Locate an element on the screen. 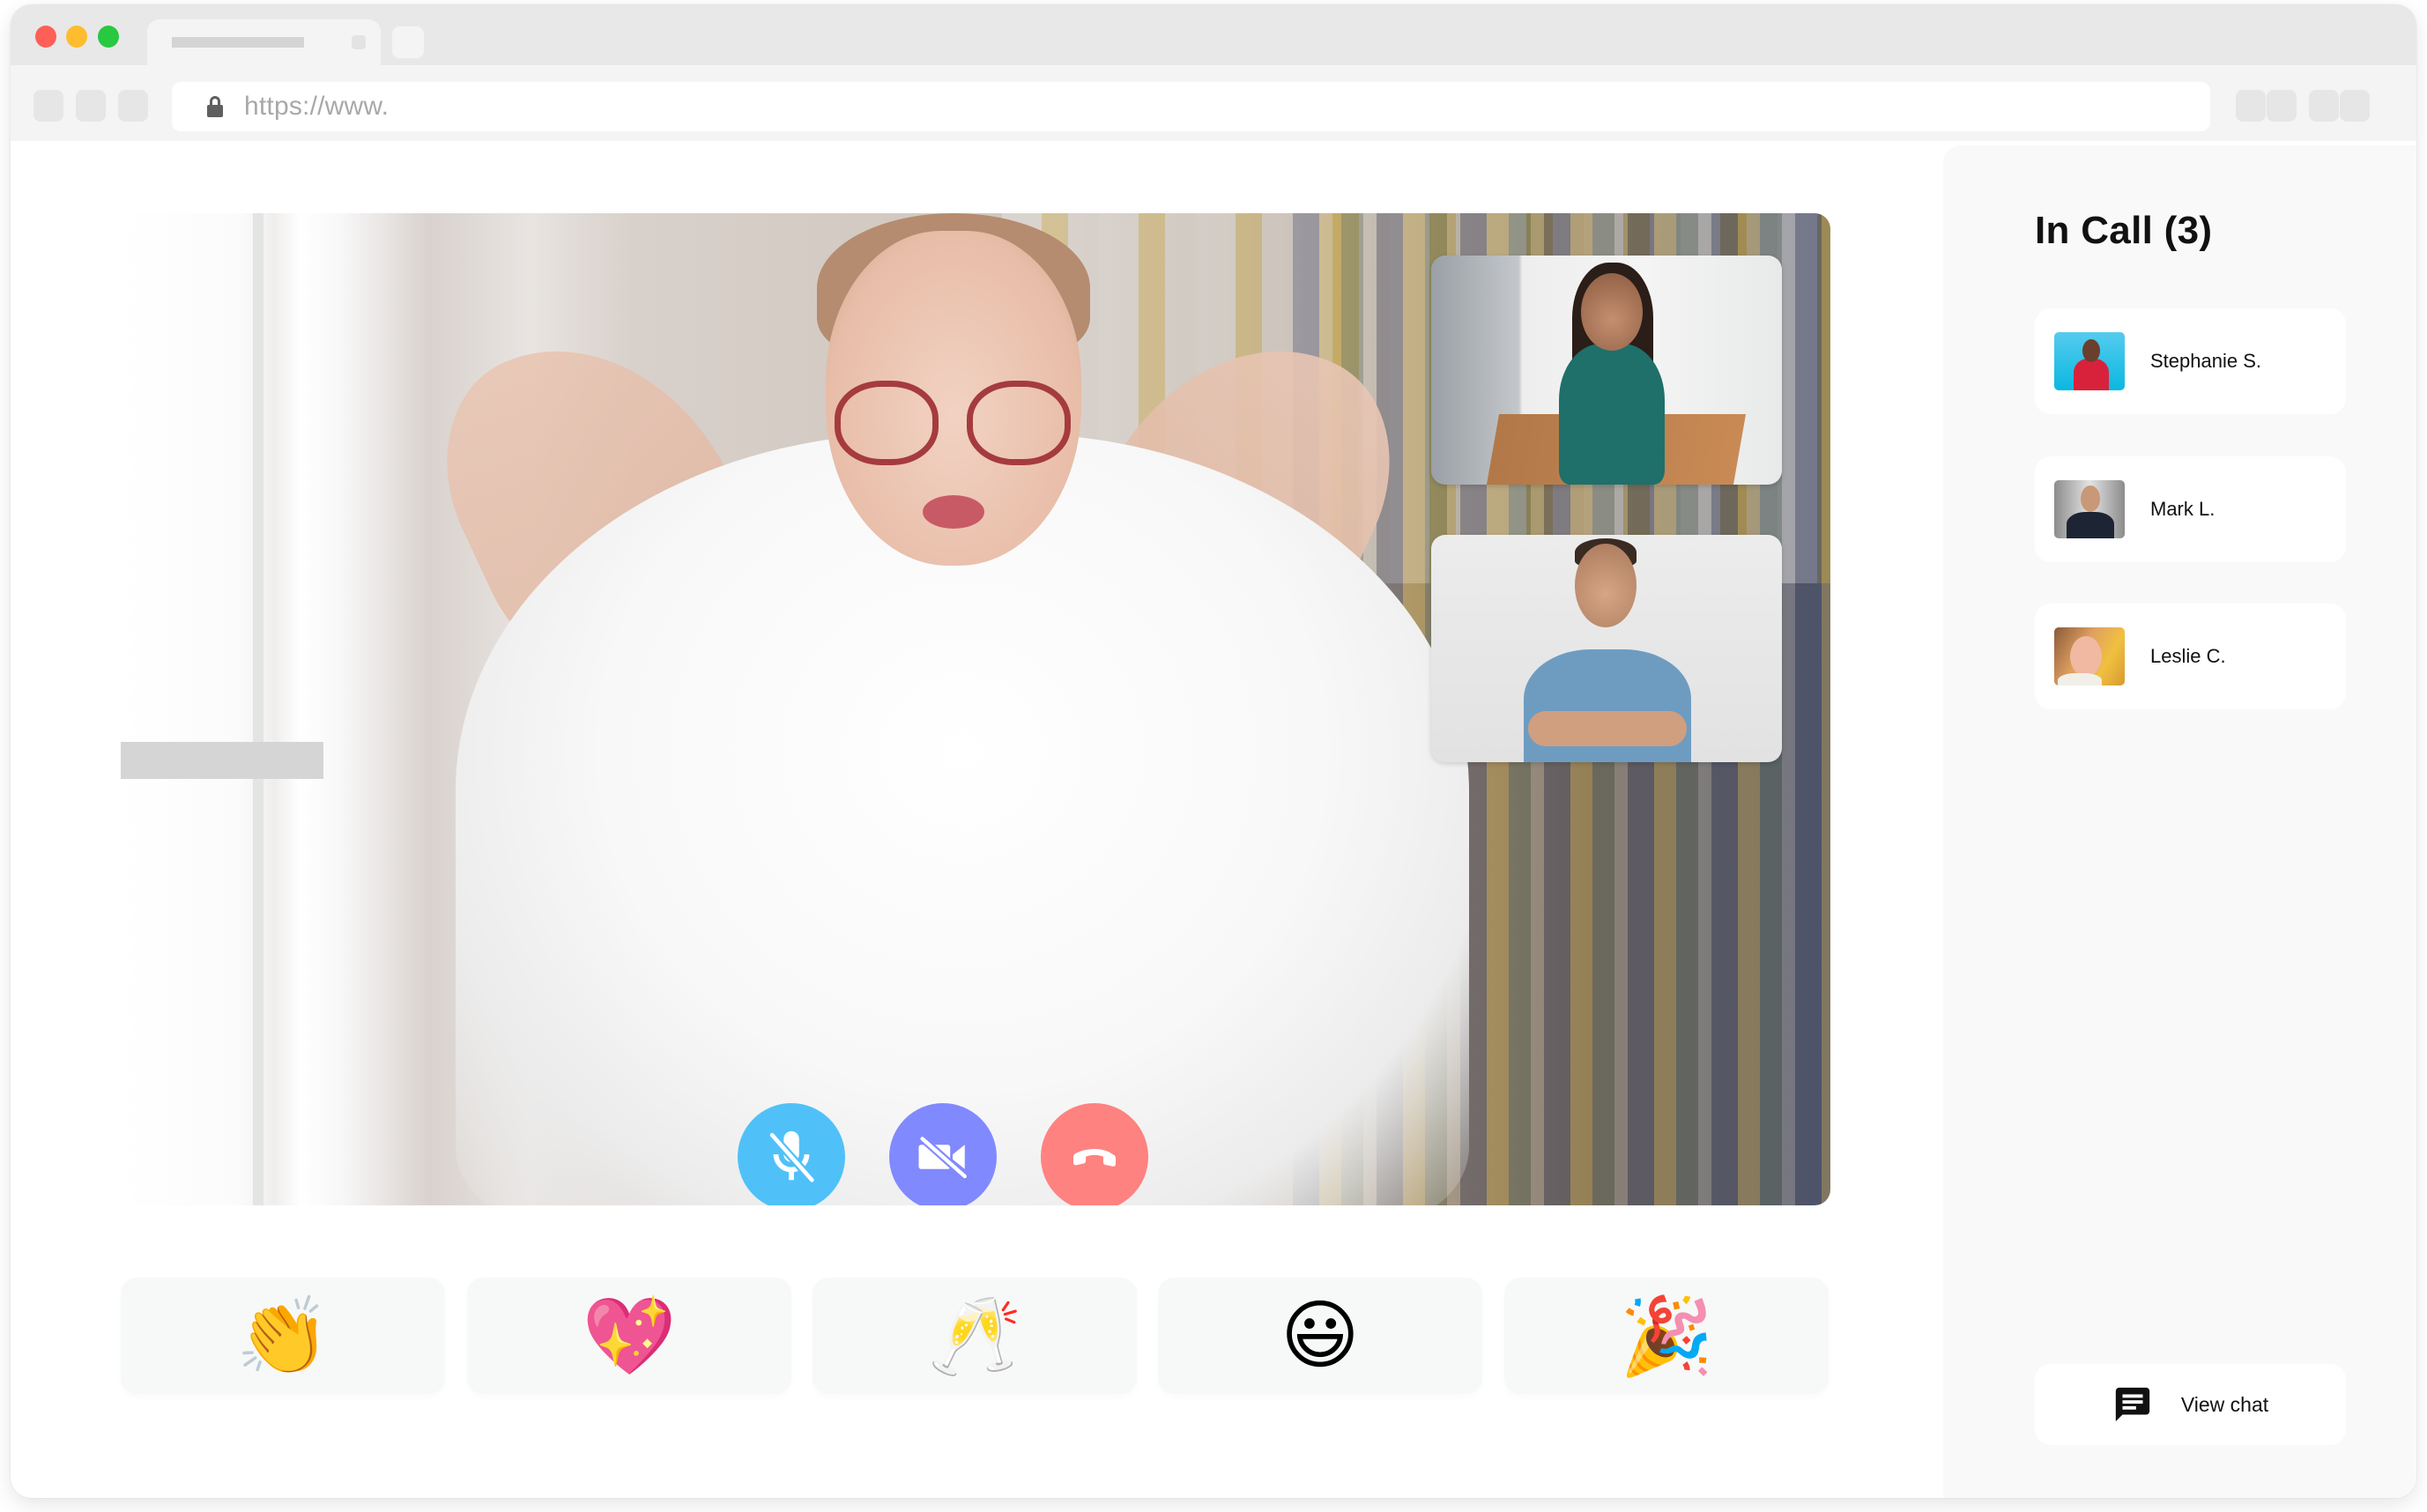 The image size is (2427, 1512). sparkling-heart-icon: 💖 is located at coordinates (629, 1336).